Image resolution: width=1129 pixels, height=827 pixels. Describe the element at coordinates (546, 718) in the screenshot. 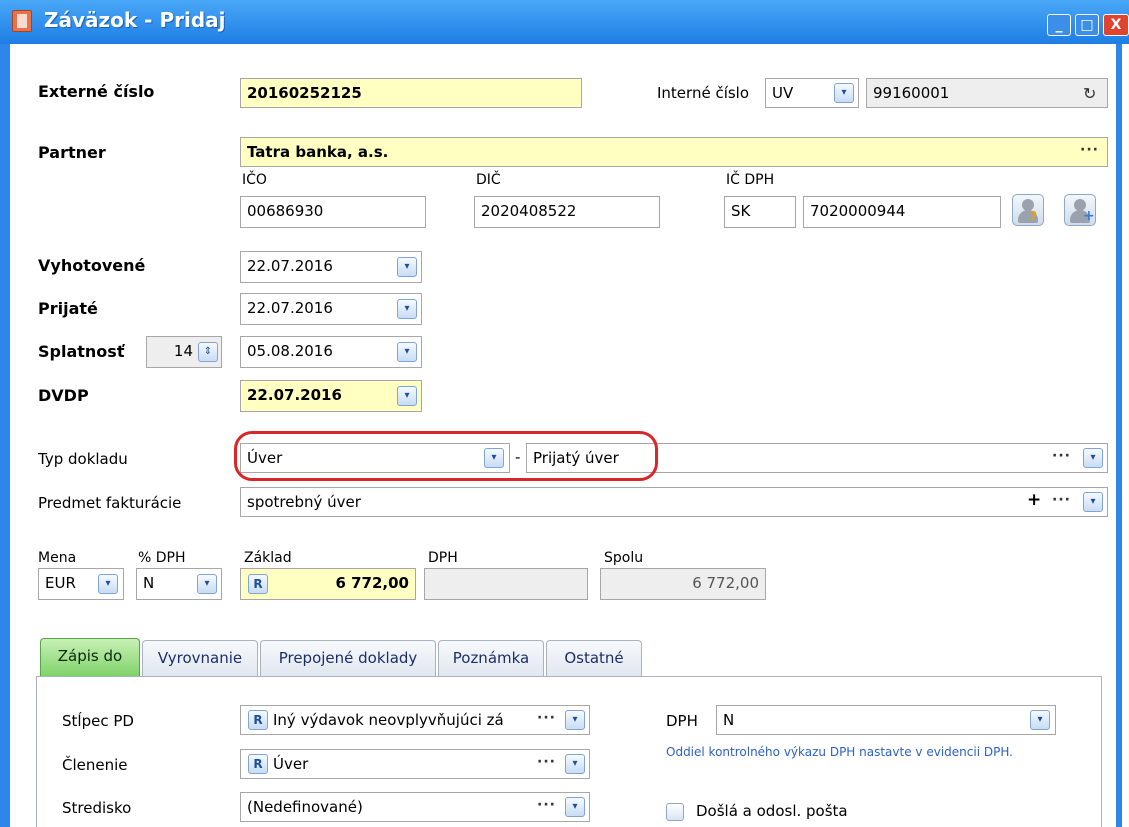

I see `stlpec-more-icon: ···` at that location.